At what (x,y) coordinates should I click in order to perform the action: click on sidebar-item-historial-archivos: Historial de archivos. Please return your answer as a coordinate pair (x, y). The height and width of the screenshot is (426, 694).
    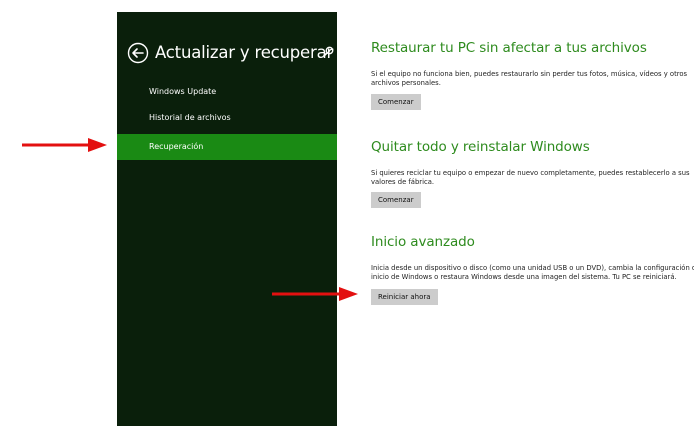
    Looking at the image, I should click on (227, 118).